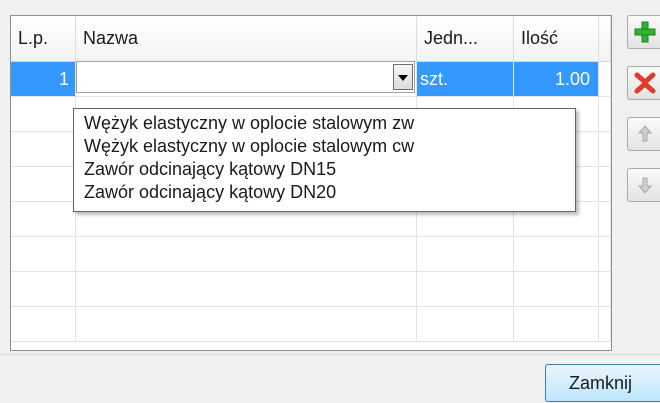 This screenshot has width=660, height=403. I want to click on arrow-down-icon, so click(645, 185).